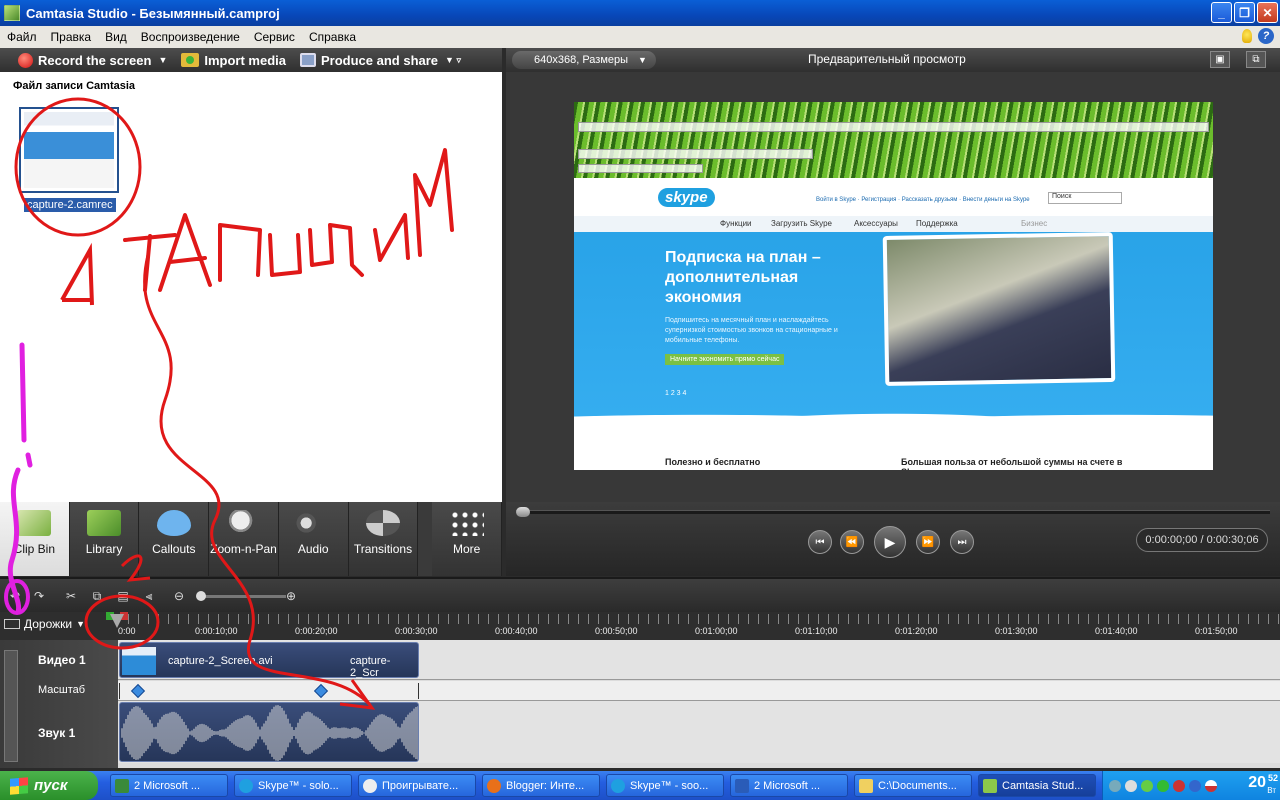 The image size is (1280, 800). What do you see at coordinates (291, 596) in the screenshot?
I see `zoom-in-icon: ⊕` at bounding box center [291, 596].